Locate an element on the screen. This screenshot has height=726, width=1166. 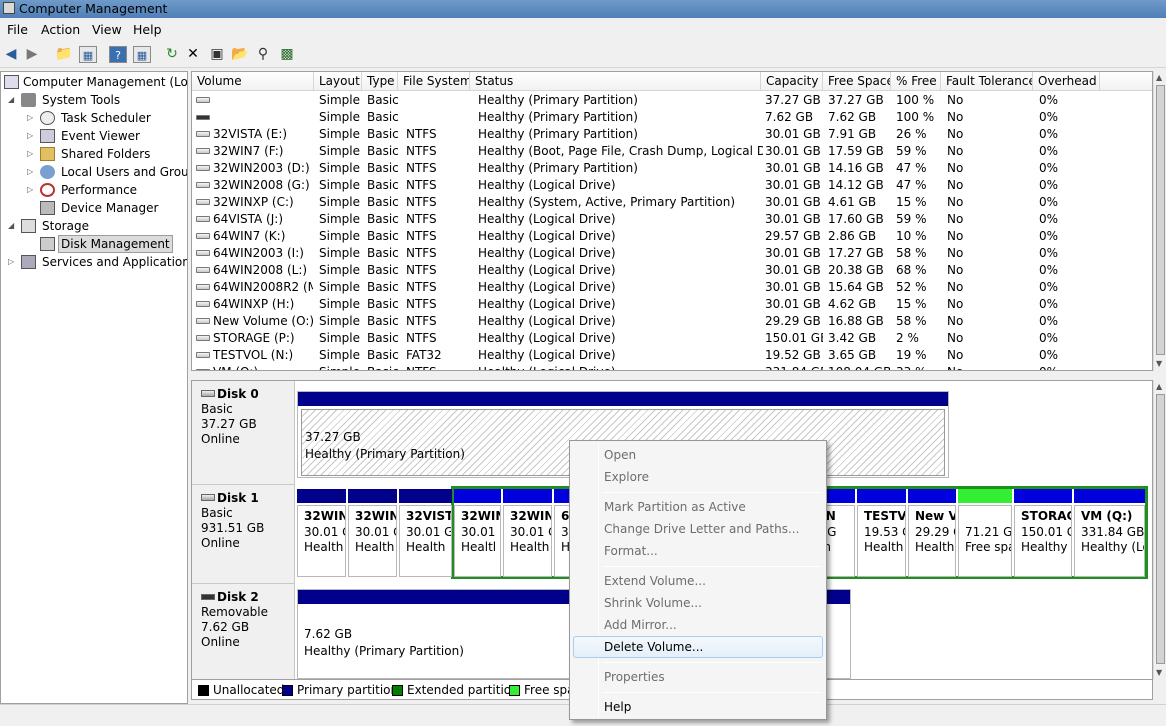
cell-fault-tolerance: No is located at coordinates (955, 321).